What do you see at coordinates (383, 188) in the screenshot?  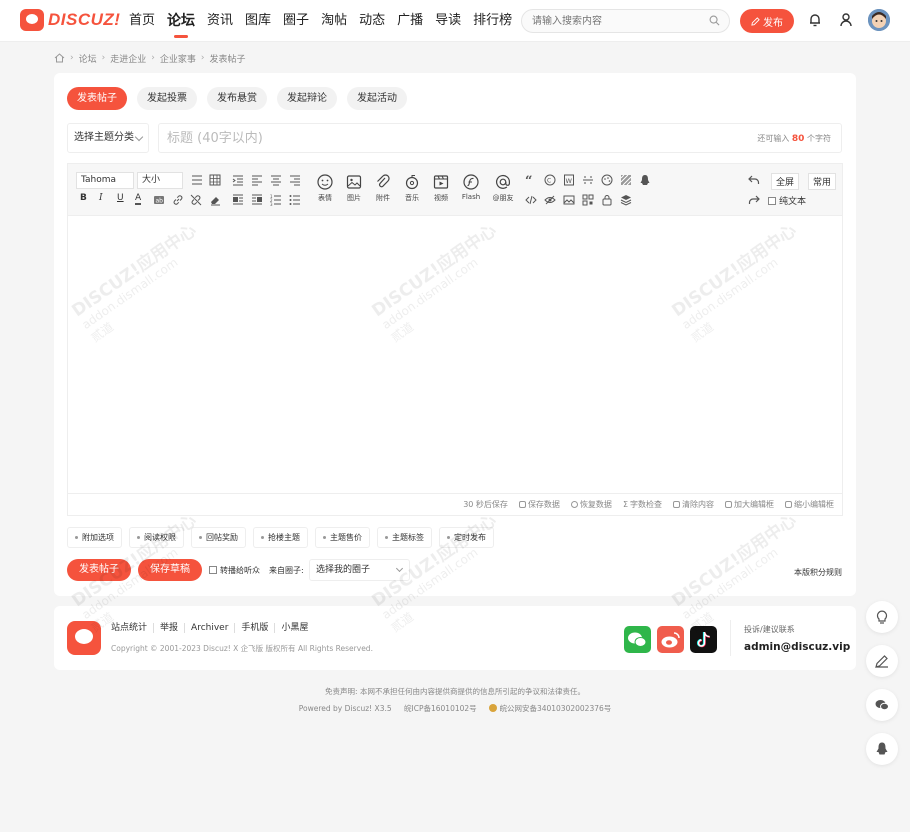 I see `attachment-button: 附件` at bounding box center [383, 188].